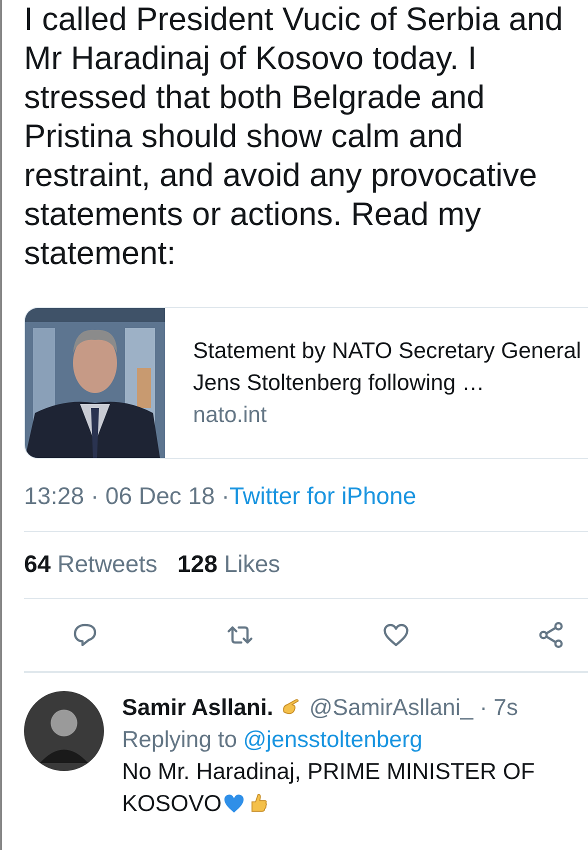  What do you see at coordinates (230, 415) in the screenshot?
I see `link-domain: nato.int` at bounding box center [230, 415].